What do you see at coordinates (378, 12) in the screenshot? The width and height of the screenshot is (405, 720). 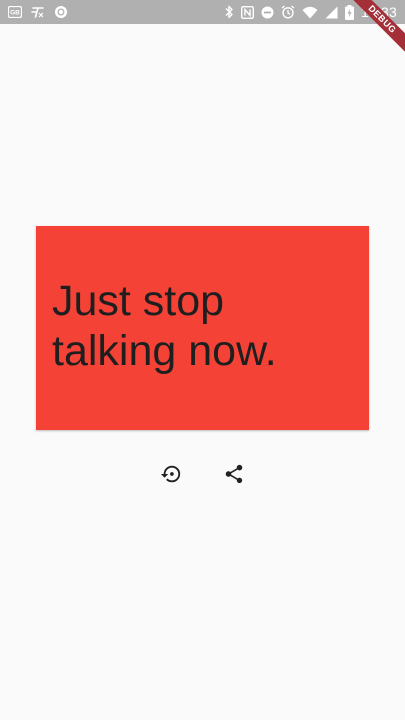 I see `status-clock: 17:33` at bounding box center [378, 12].